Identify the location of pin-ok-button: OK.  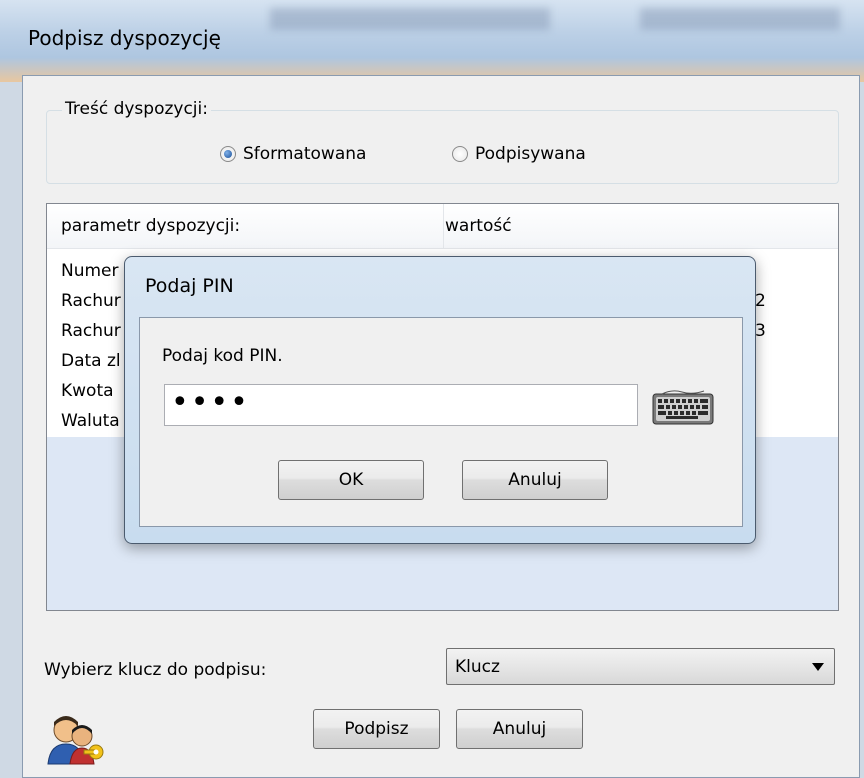
(351, 480).